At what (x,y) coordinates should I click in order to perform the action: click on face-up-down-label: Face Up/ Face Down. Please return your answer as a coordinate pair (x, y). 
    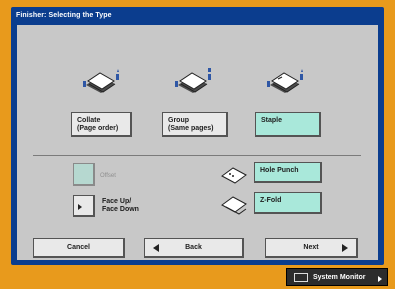
    Looking at the image, I should click on (120, 205).